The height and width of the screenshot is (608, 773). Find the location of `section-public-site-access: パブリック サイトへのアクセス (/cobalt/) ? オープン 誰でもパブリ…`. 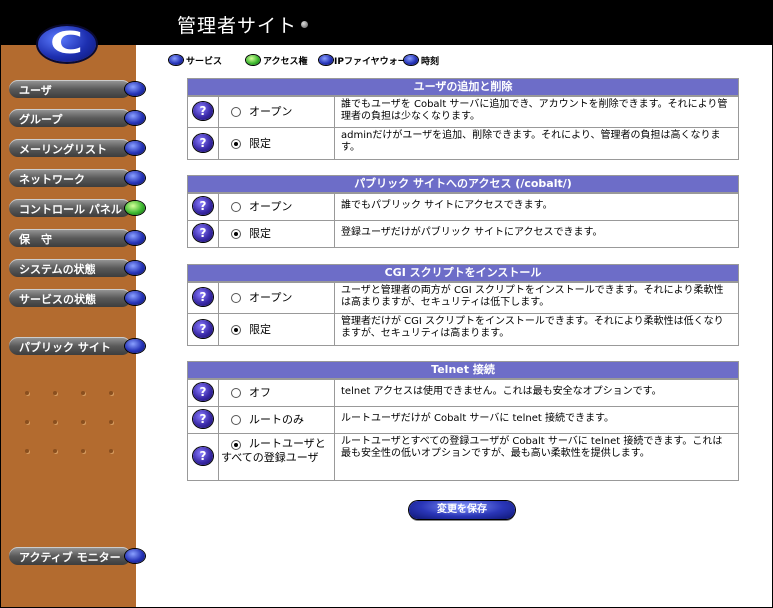

section-public-site-access: パブリック サイトへのアクセス (/cobalt/) ? オープン 誰でもパブリ… is located at coordinates (463, 211).